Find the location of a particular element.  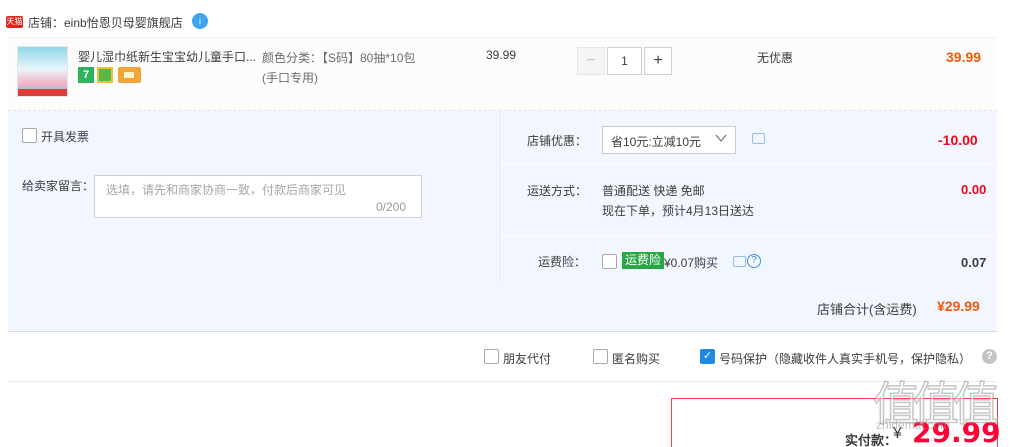

invoice-label: 开具发票 is located at coordinates (65, 136).